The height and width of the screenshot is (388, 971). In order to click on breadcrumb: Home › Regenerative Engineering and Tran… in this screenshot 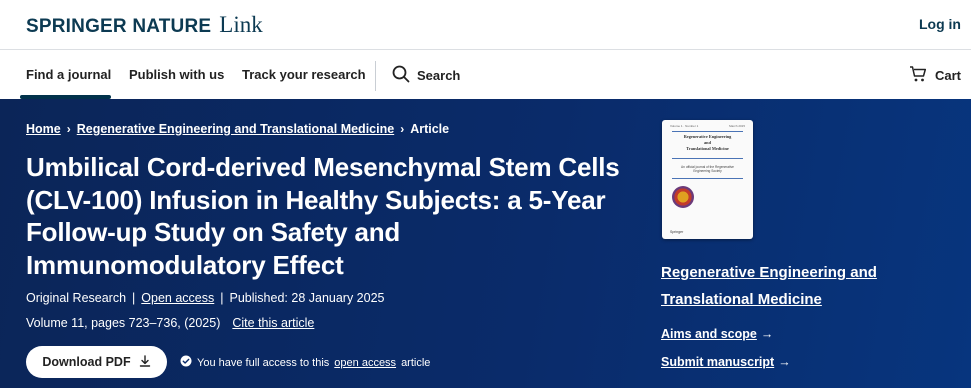, I will do `click(237, 129)`.